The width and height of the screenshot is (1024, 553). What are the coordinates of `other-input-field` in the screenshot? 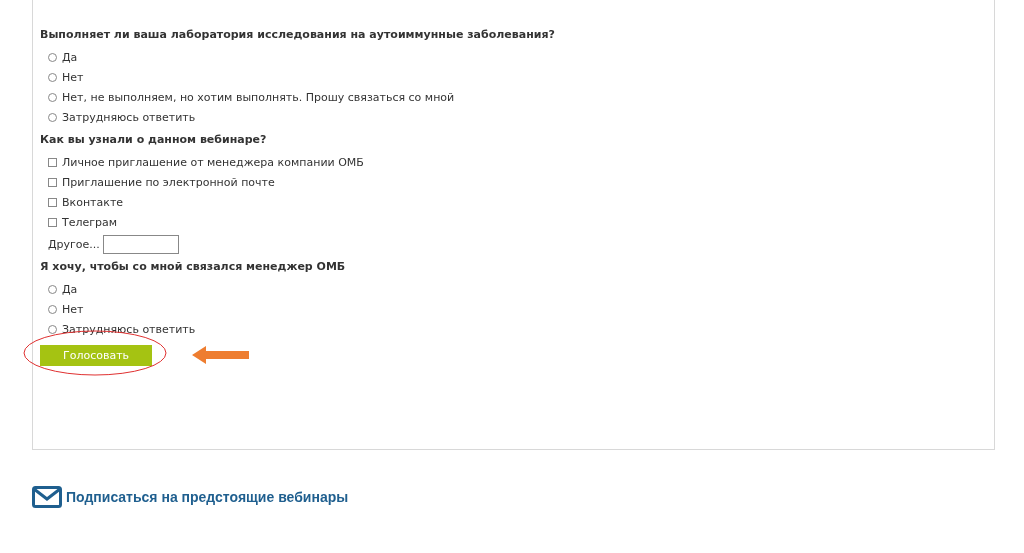 It's located at (140, 244).